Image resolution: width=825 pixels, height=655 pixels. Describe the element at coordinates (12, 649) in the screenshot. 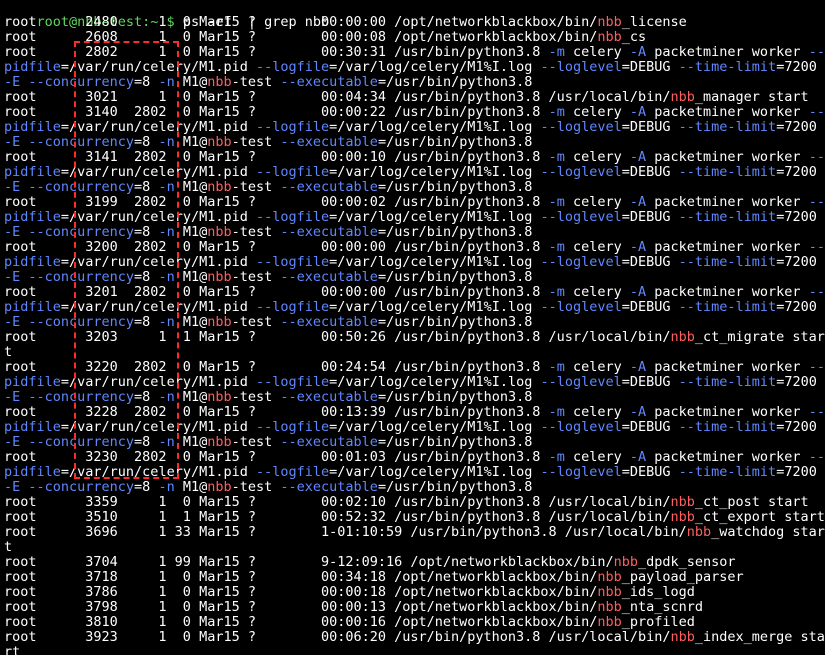

I see `output-text: rt` at that location.